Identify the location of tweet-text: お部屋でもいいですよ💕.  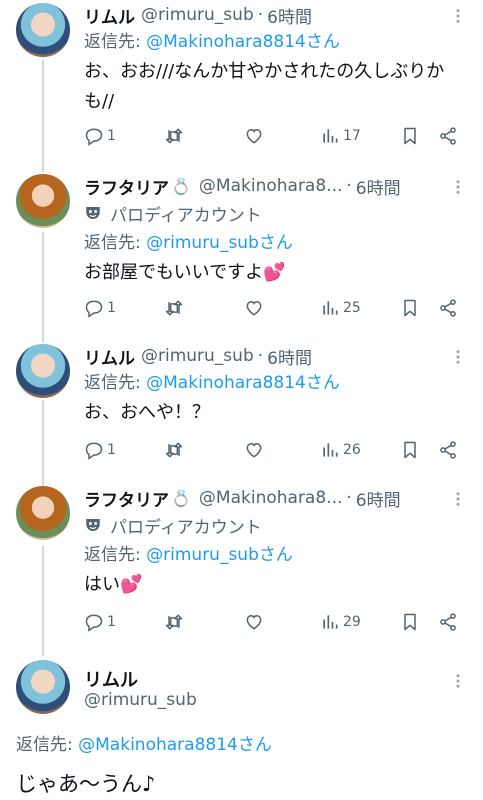
(185, 272).